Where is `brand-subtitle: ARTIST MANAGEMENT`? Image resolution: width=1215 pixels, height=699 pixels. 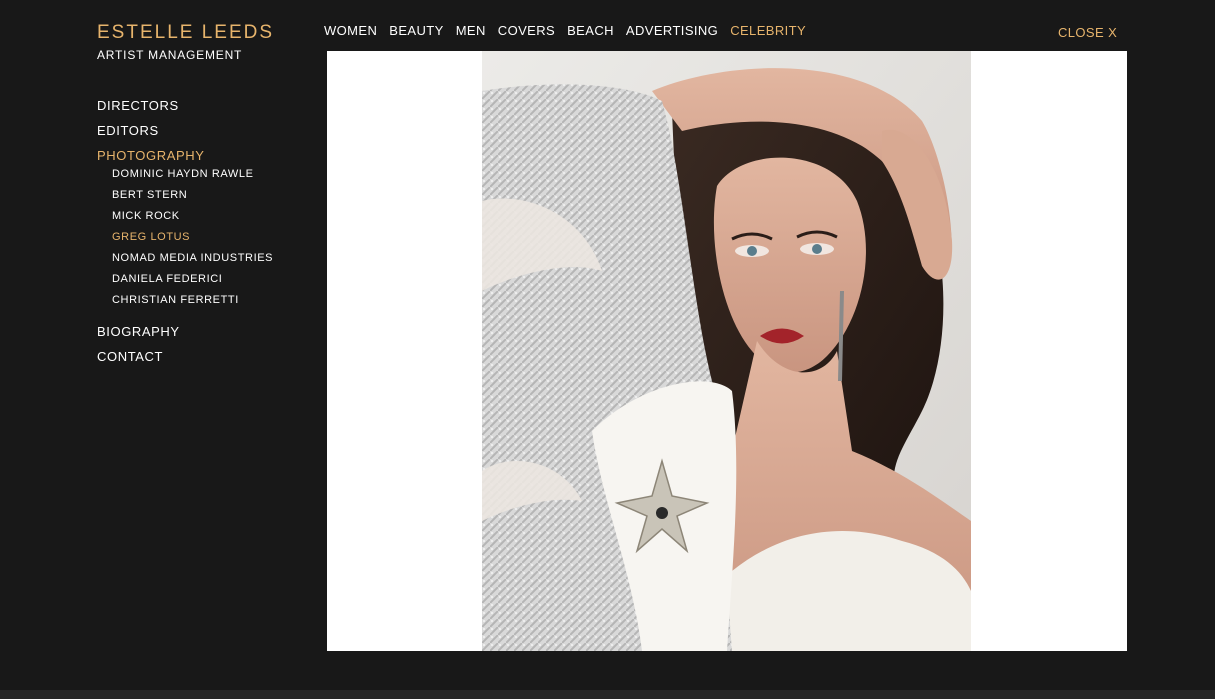
brand-subtitle: ARTIST MANAGEMENT is located at coordinates (170, 55).